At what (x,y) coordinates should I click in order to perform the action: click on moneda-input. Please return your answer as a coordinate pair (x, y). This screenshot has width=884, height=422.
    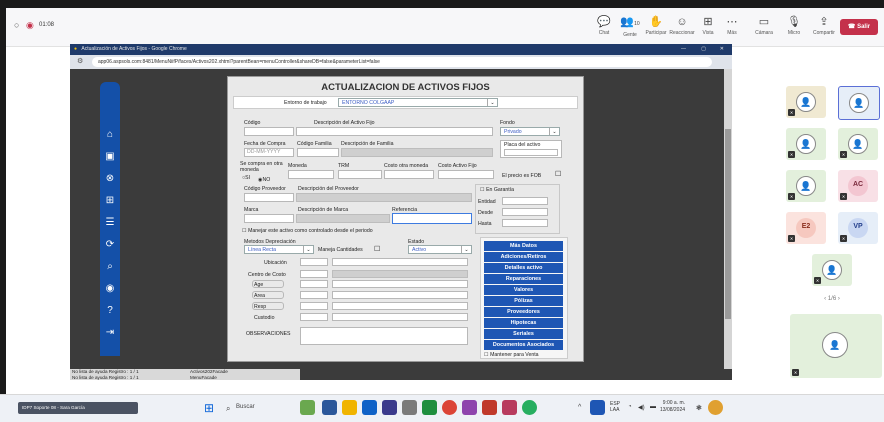
    Looking at the image, I should click on (311, 174).